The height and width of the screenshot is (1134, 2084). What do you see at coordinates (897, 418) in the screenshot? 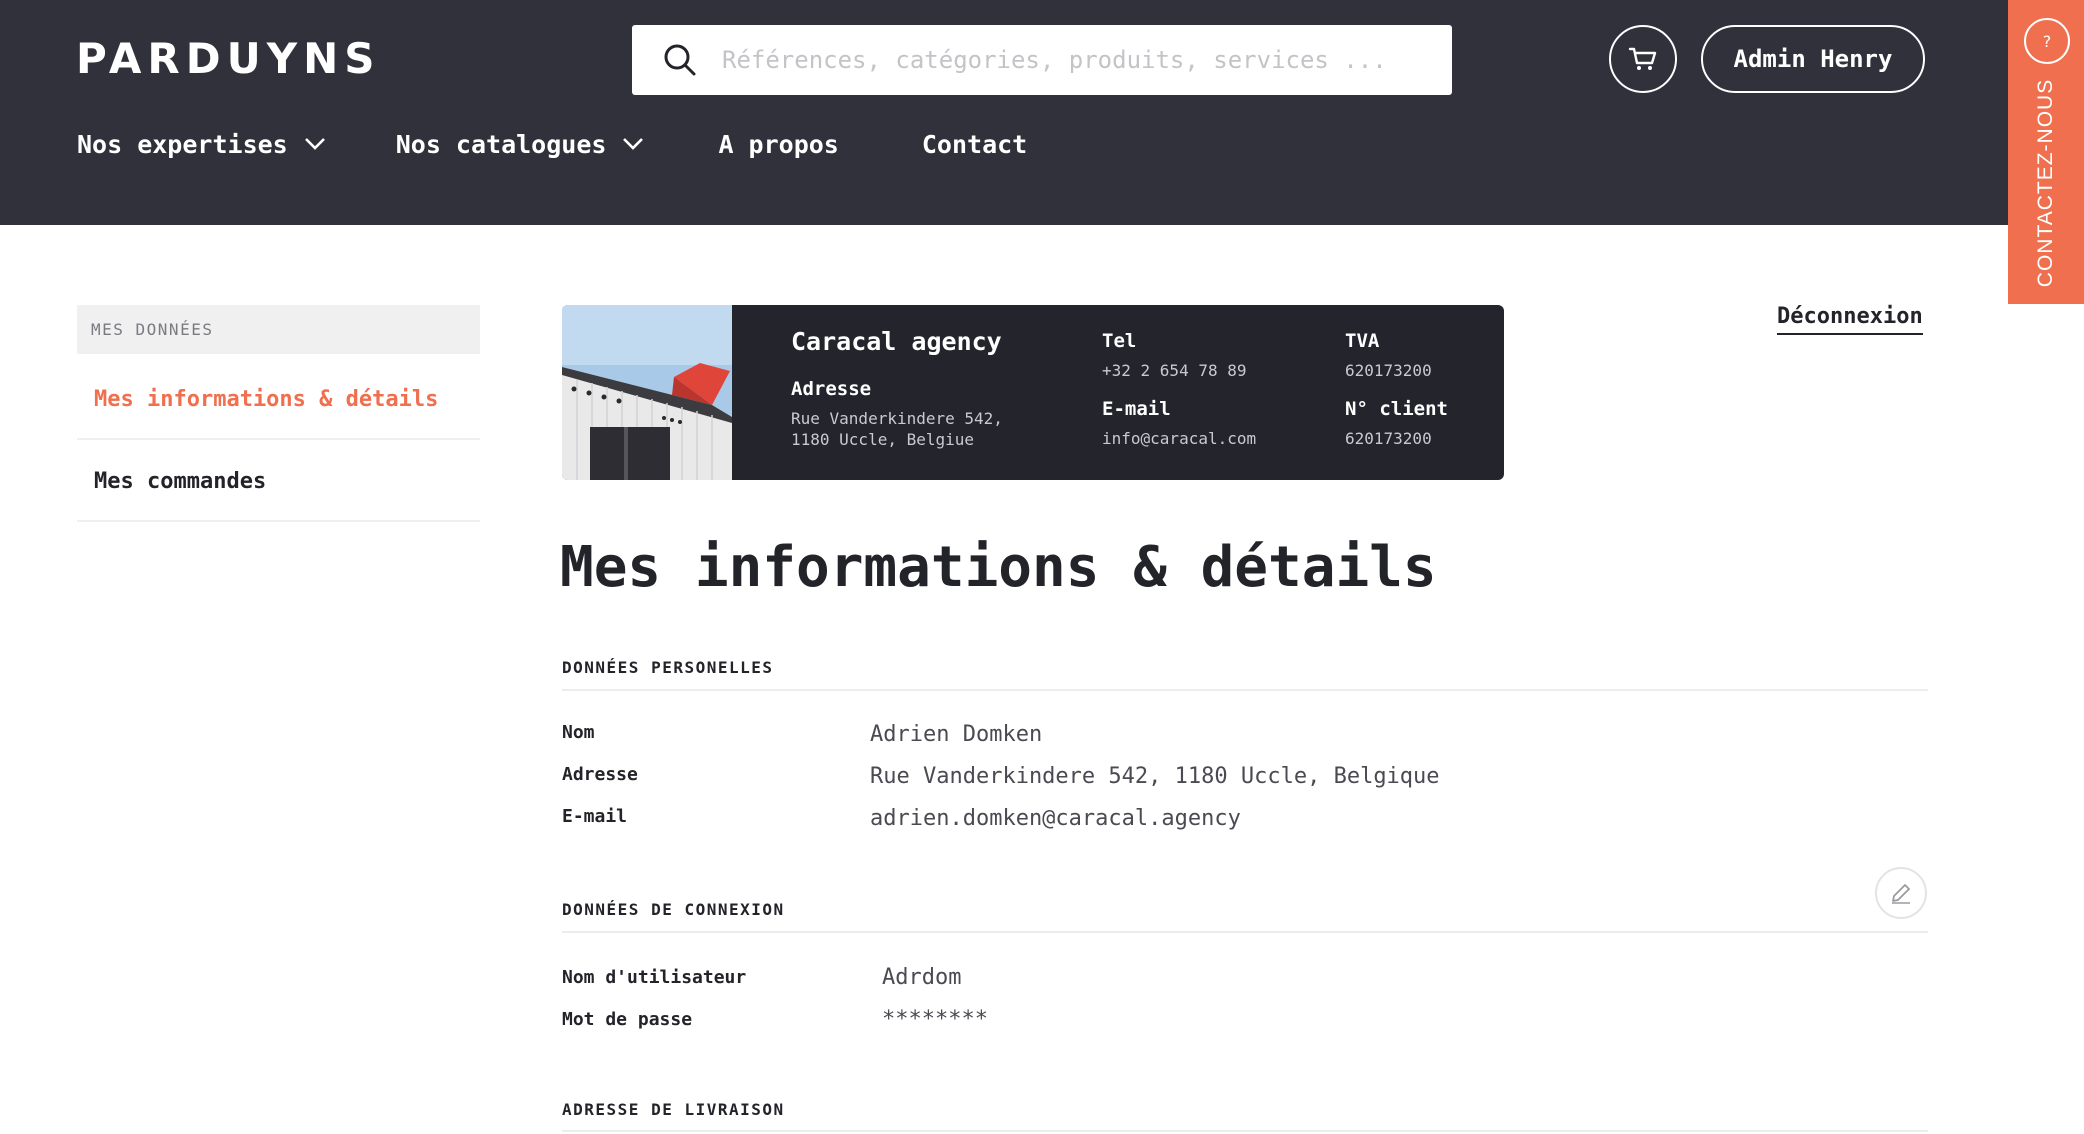
I see `address-line-1: Rue Vanderkindere 542,` at bounding box center [897, 418].